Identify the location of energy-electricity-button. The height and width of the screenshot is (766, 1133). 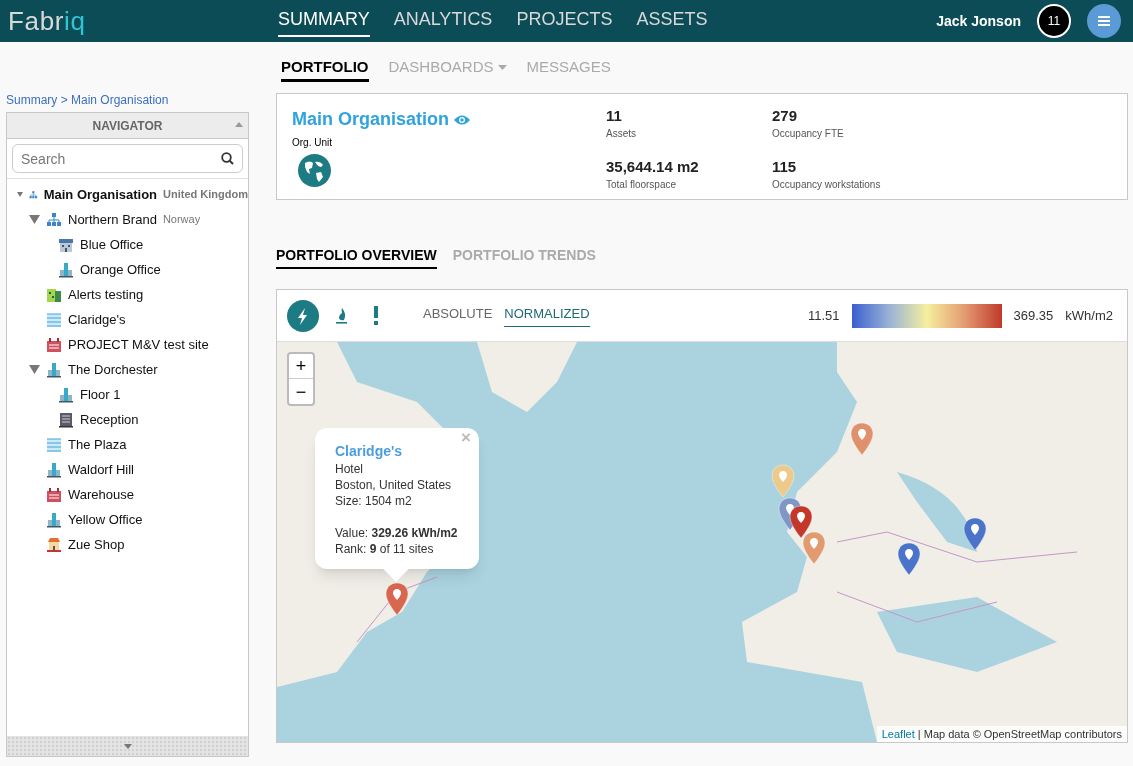
(303, 315).